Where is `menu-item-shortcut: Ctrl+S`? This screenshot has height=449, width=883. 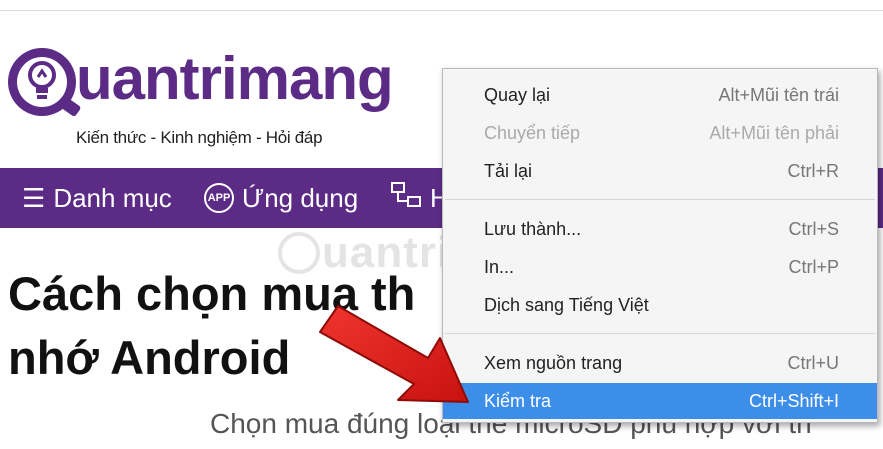
menu-item-shortcut: Ctrl+S is located at coordinates (813, 228).